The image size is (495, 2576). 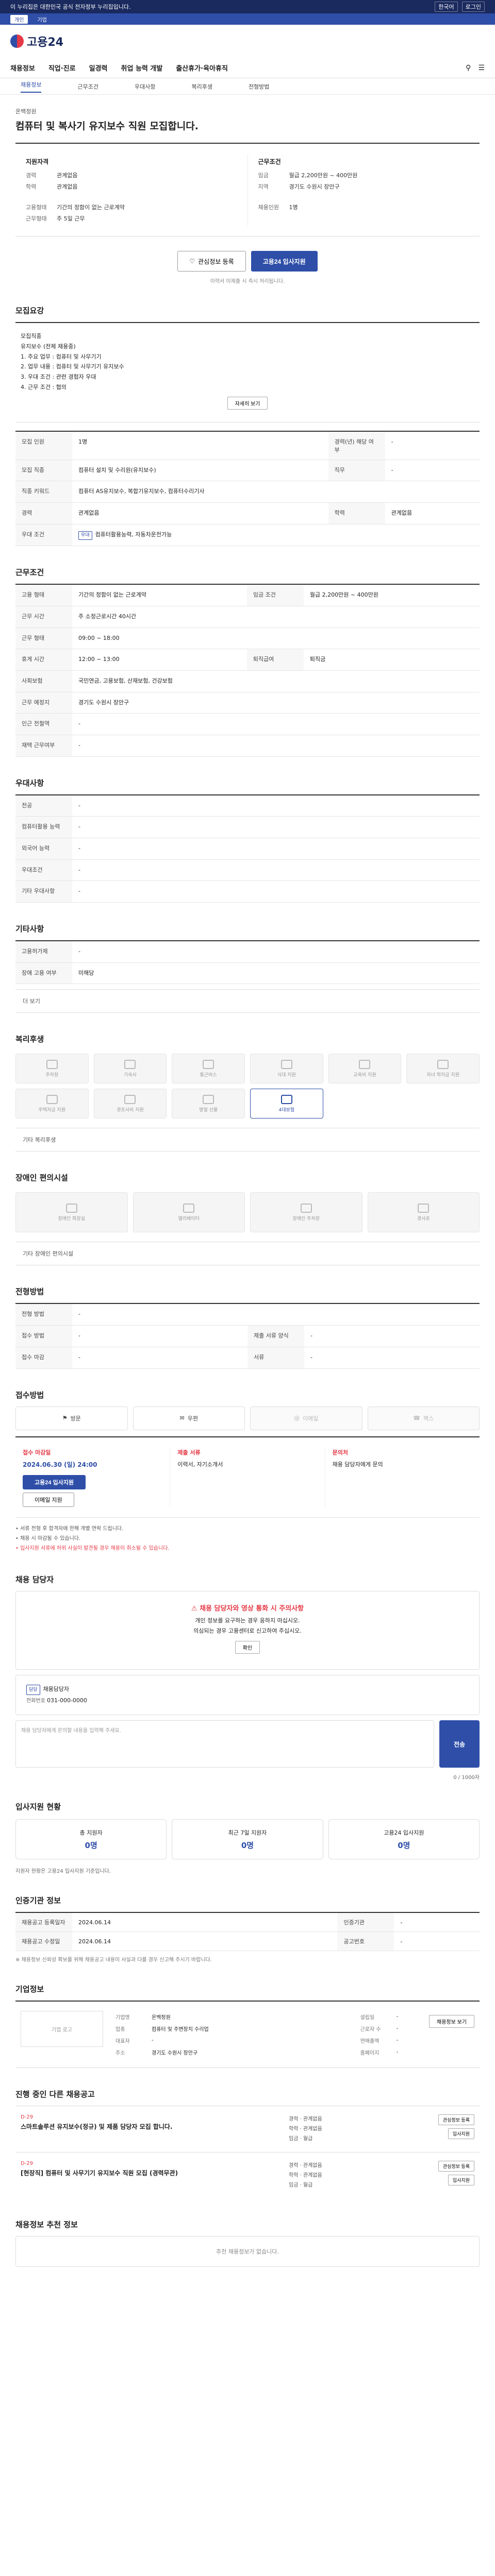 What do you see at coordinates (247, 116) in the screenshot?
I see `job-title-area: 온백정원 컴퓨터 및 복사기 유지보수 직원 모집합니다.` at bounding box center [247, 116].